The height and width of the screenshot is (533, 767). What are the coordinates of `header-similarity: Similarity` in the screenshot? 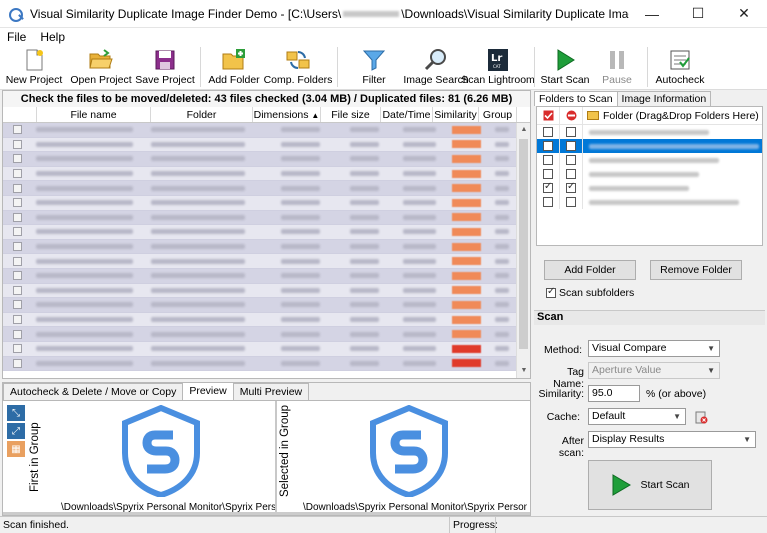 It's located at (456, 114).